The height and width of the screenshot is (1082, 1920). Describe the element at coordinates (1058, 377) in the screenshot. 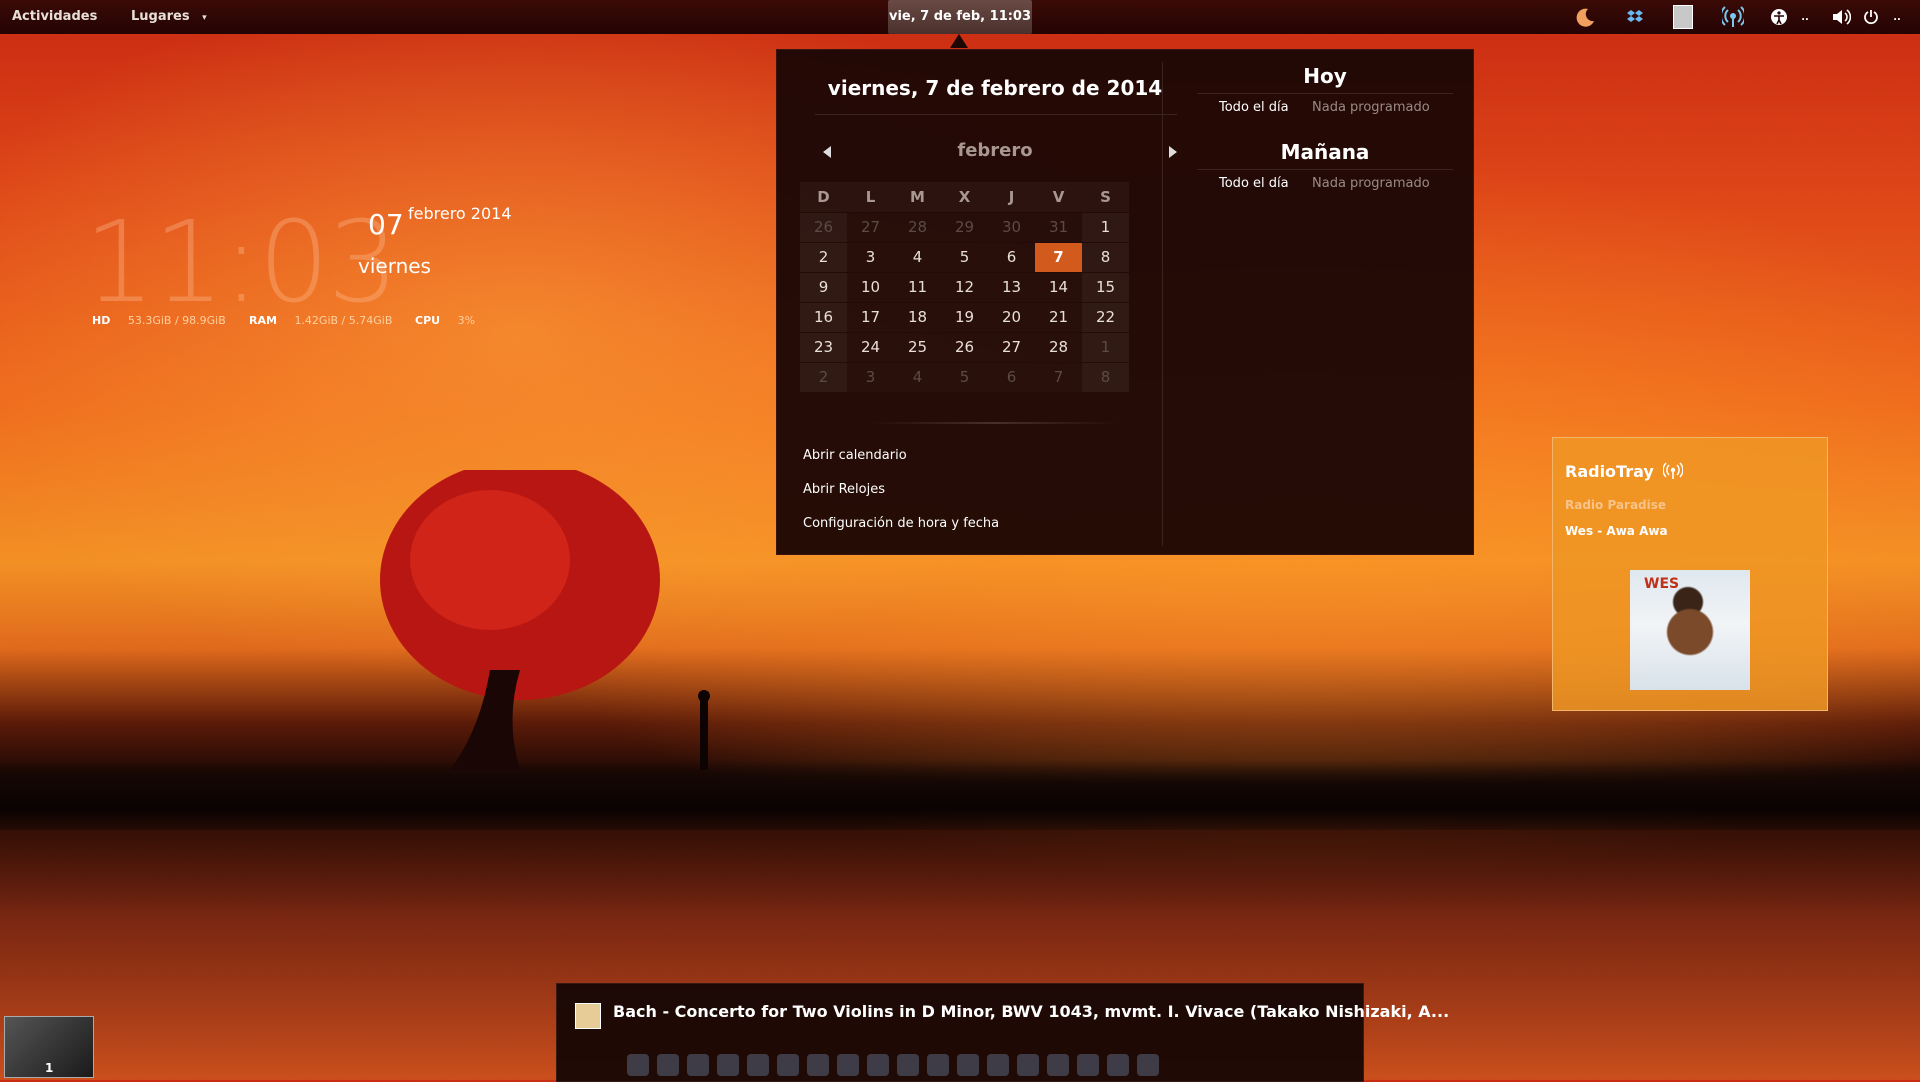

I see `calendar-day: 7` at that location.